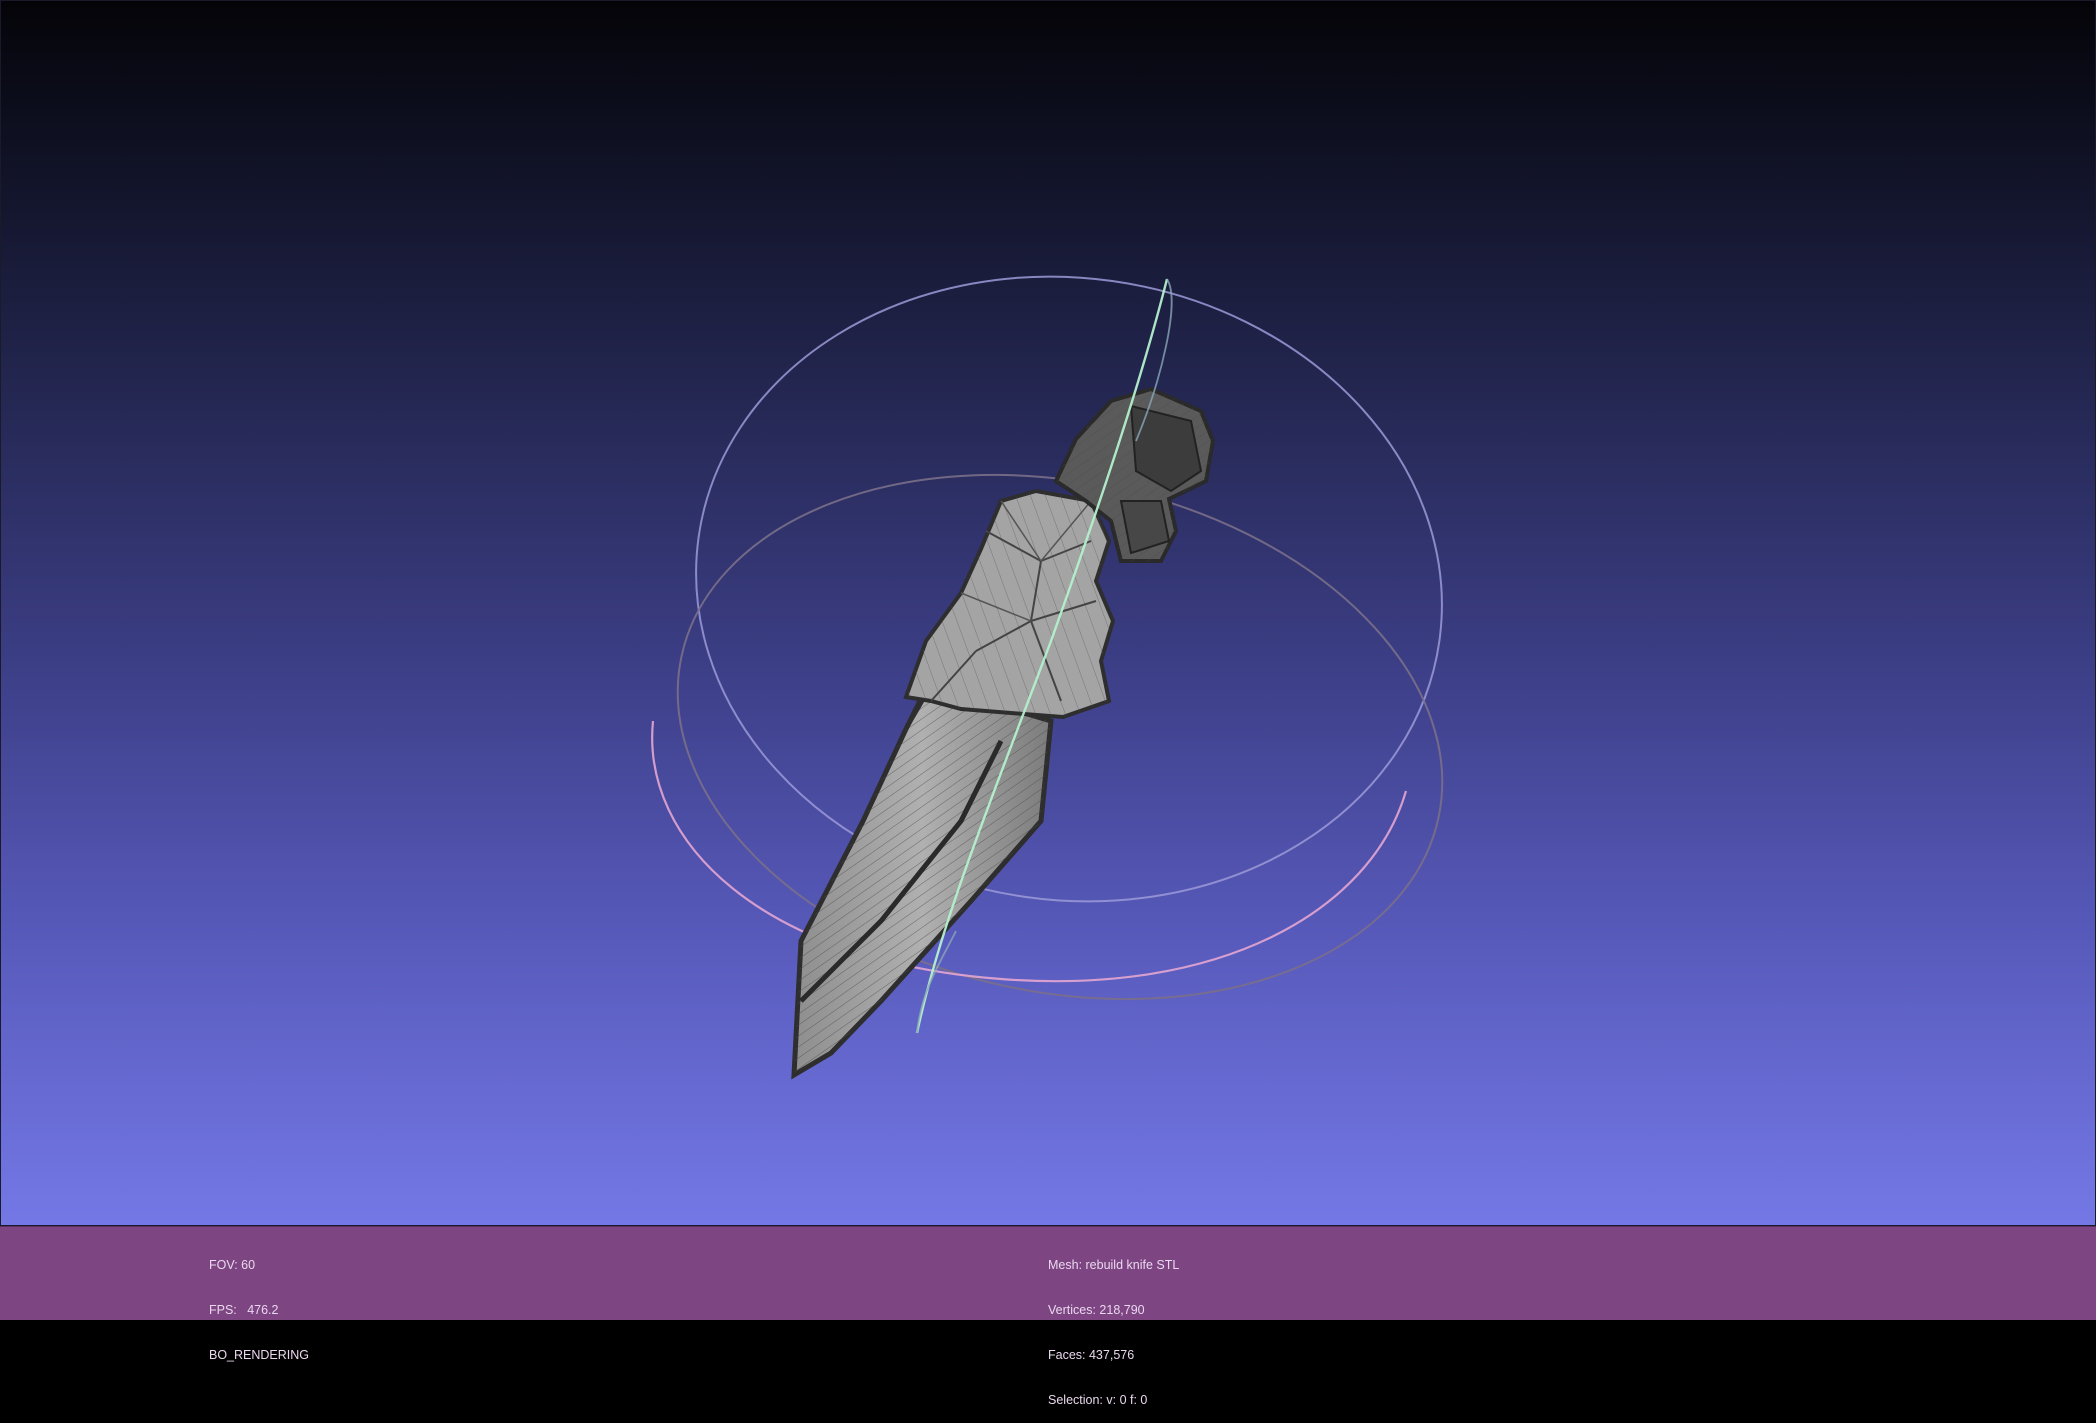 The image size is (2096, 1423). Describe the element at coordinates (232, 1265) in the screenshot. I see `fov-readout: FOV: 60` at that location.